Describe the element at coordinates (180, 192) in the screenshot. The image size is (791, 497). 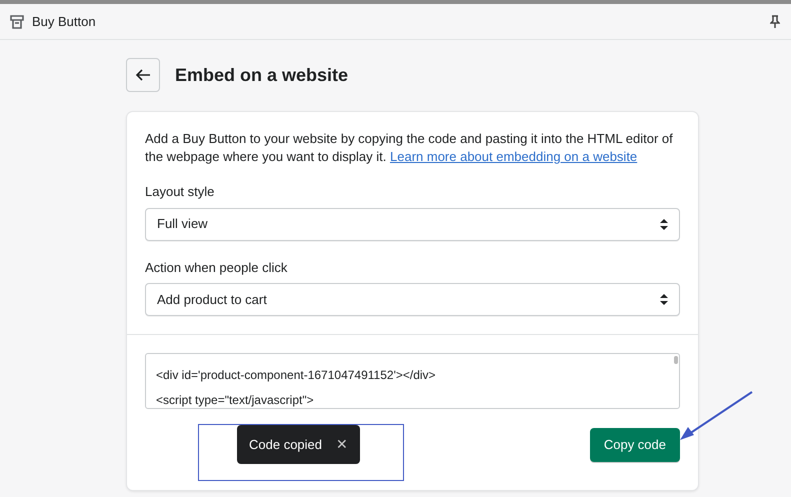
I see `field-label: Layout style` at that location.